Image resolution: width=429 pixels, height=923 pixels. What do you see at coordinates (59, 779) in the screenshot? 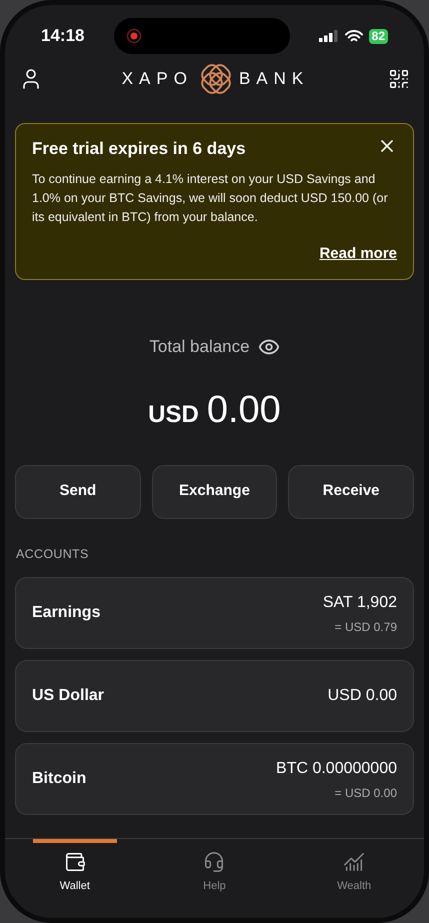
I see `account-name: Bitcoin` at bounding box center [59, 779].